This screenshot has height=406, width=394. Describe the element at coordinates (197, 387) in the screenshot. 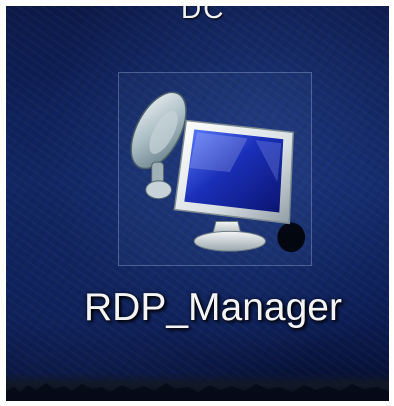

I see `wallpaper-bottom-silhouette` at that location.